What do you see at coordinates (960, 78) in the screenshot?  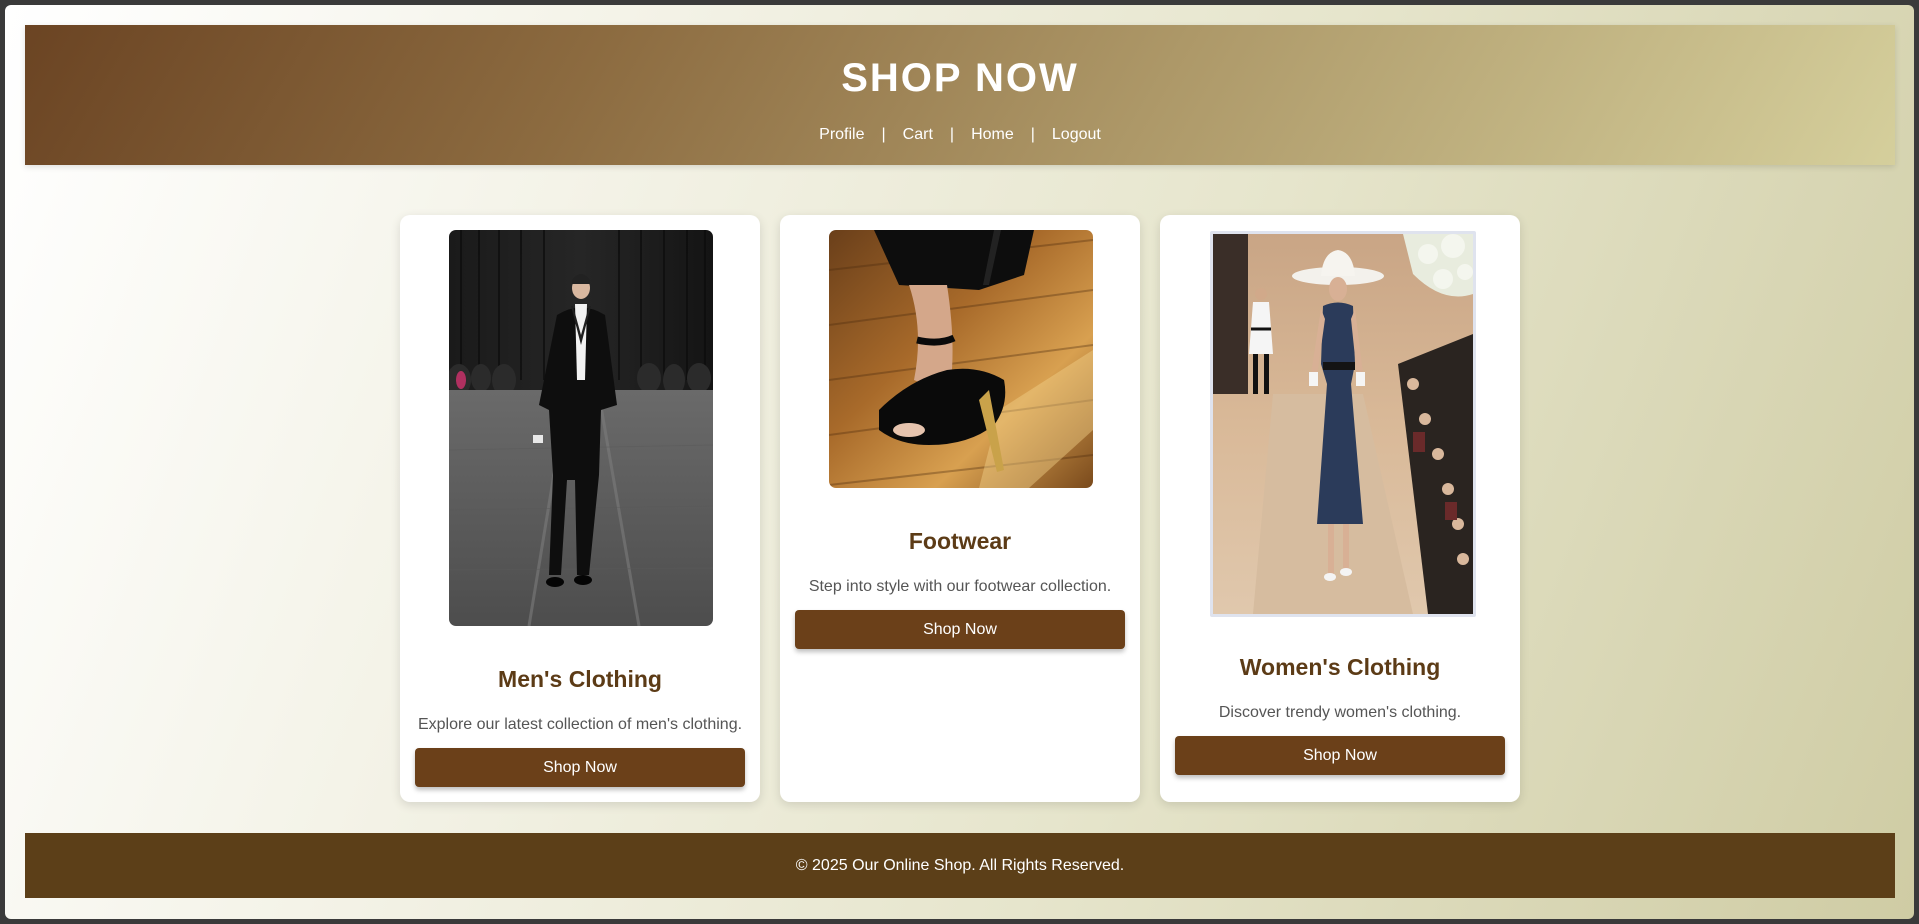 I see `site-title: SHOP NOW` at bounding box center [960, 78].